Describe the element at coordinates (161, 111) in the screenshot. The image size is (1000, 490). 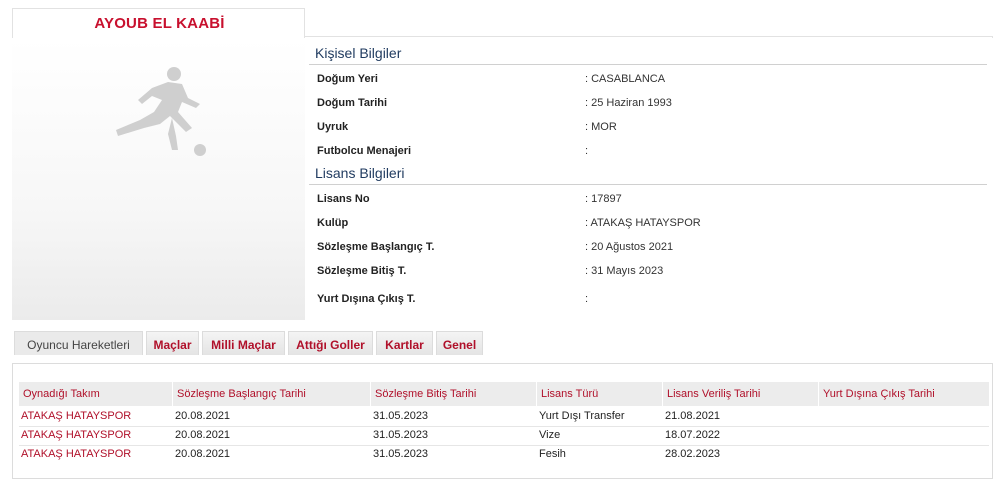
I see `football-player-silhouette-icon` at that location.